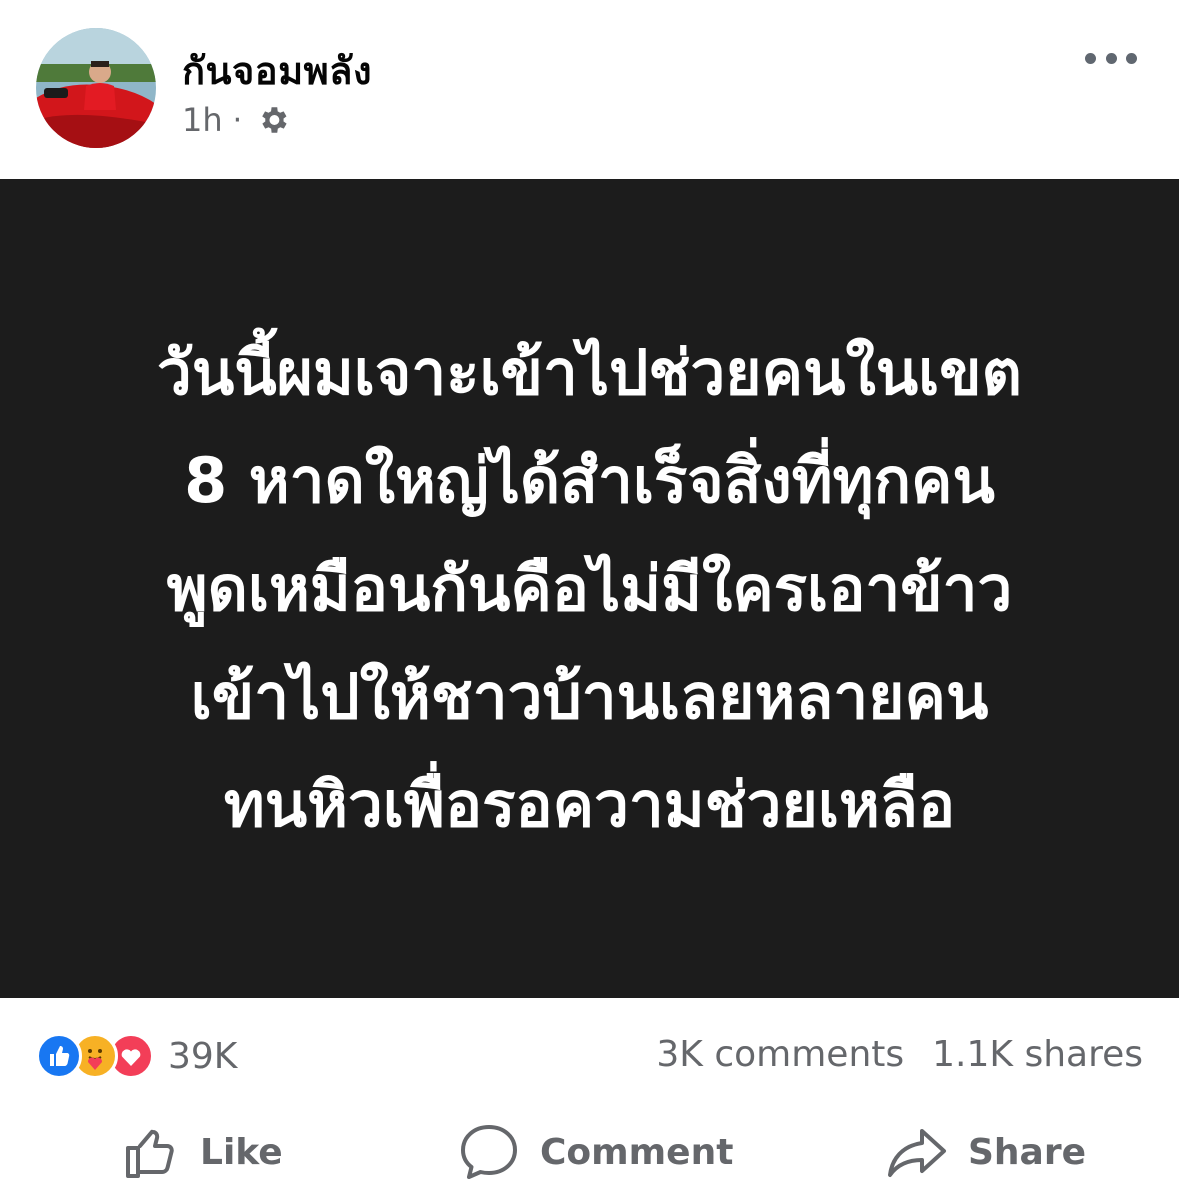 The width and height of the screenshot is (1179, 1200). Describe the element at coordinates (589, 89) in the screenshot. I see `post-header: กันจอมพลัง 1h ·` at that location.